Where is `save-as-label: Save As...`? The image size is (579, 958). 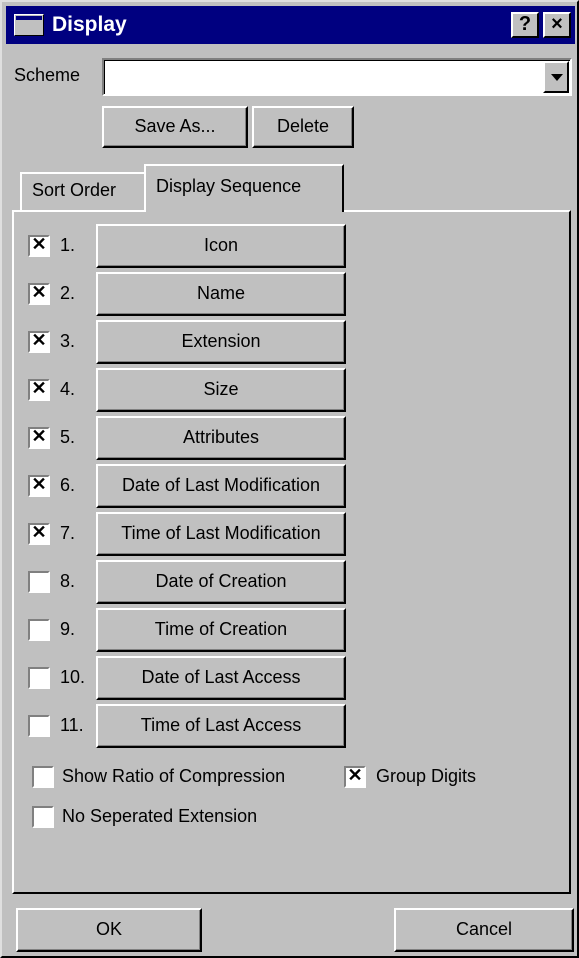
save-as-label: Save As... is located at coordinates (175, 126).